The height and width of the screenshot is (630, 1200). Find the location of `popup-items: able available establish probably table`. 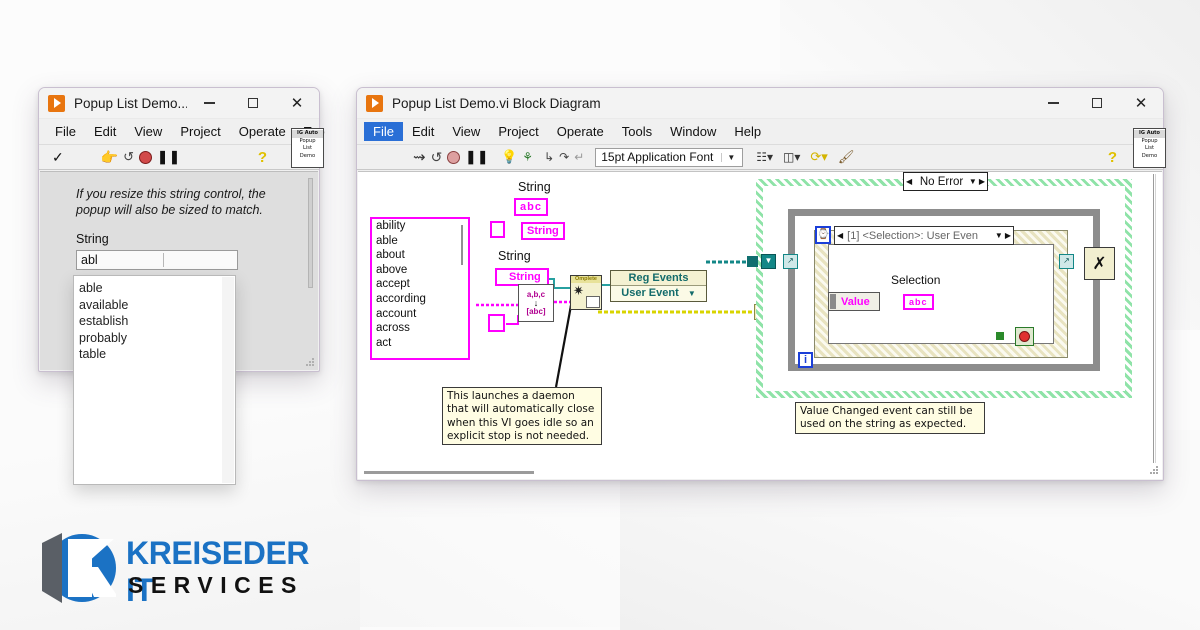

popup-items: able available establish probably table is located at coordinates (154, 319).